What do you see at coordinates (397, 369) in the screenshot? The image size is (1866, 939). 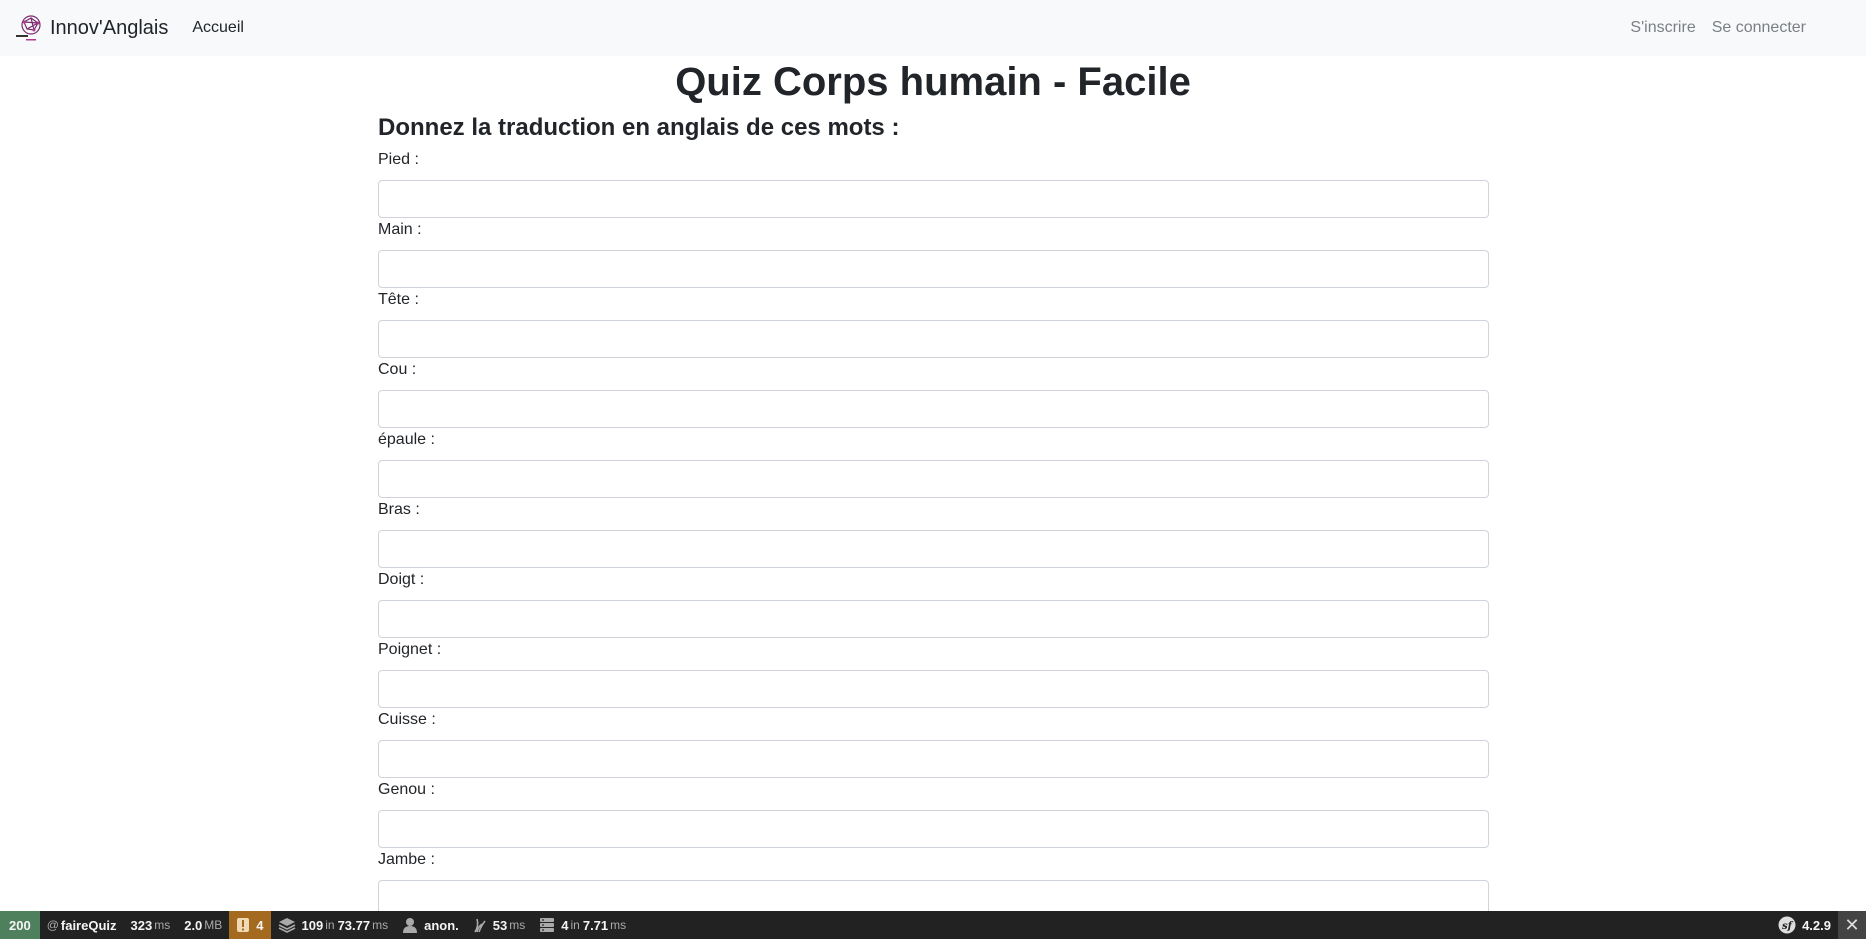 I see `field-label-cou: Cou :` at bounding box center [397, 369].